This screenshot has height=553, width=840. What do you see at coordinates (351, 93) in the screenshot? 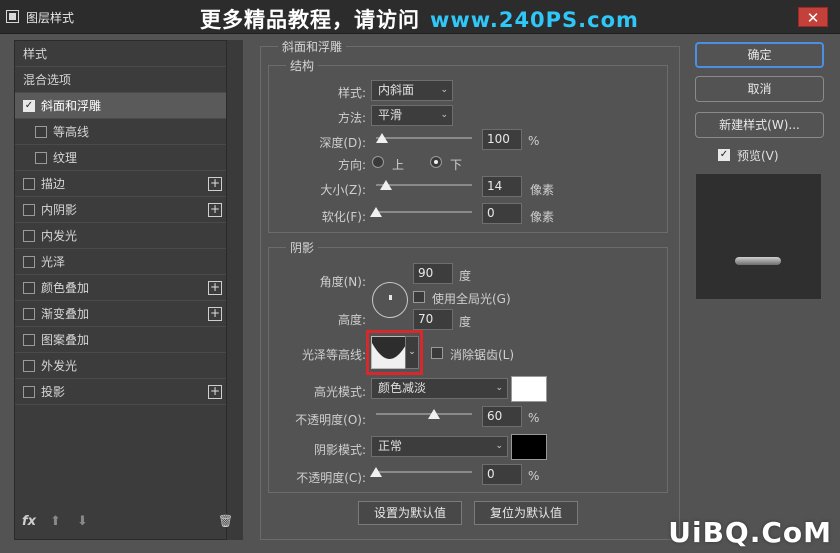
I see `style-label: 样式:` at bounding box center [351, 93].